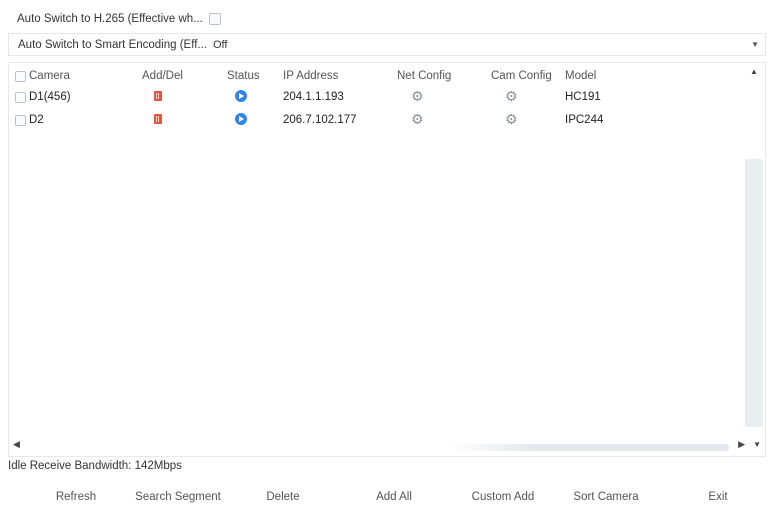 This screenshot has height=512, width=774. Describe the element at coordinates (718, 497) in the screenshot. I see `exit-button: Exit` at that location.